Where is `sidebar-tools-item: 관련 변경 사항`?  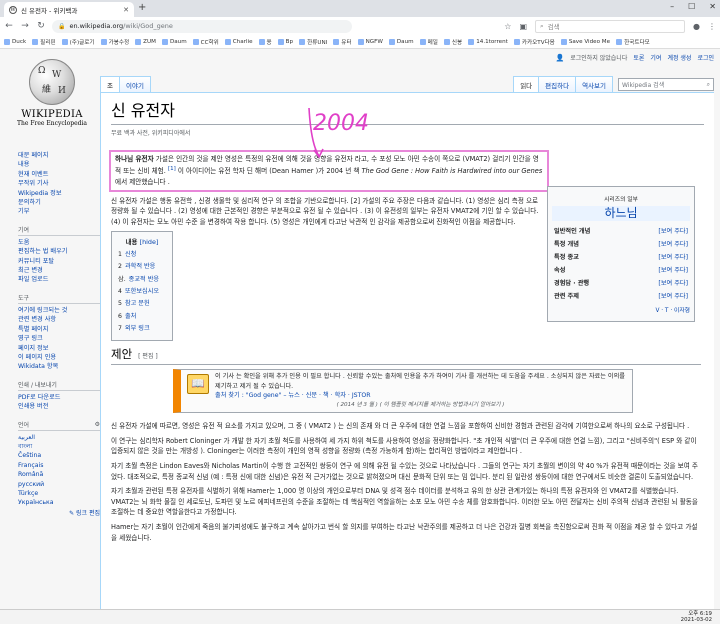 sidebar-tools-item: 관련 변경 사항 is located at coordinates (59, 319).